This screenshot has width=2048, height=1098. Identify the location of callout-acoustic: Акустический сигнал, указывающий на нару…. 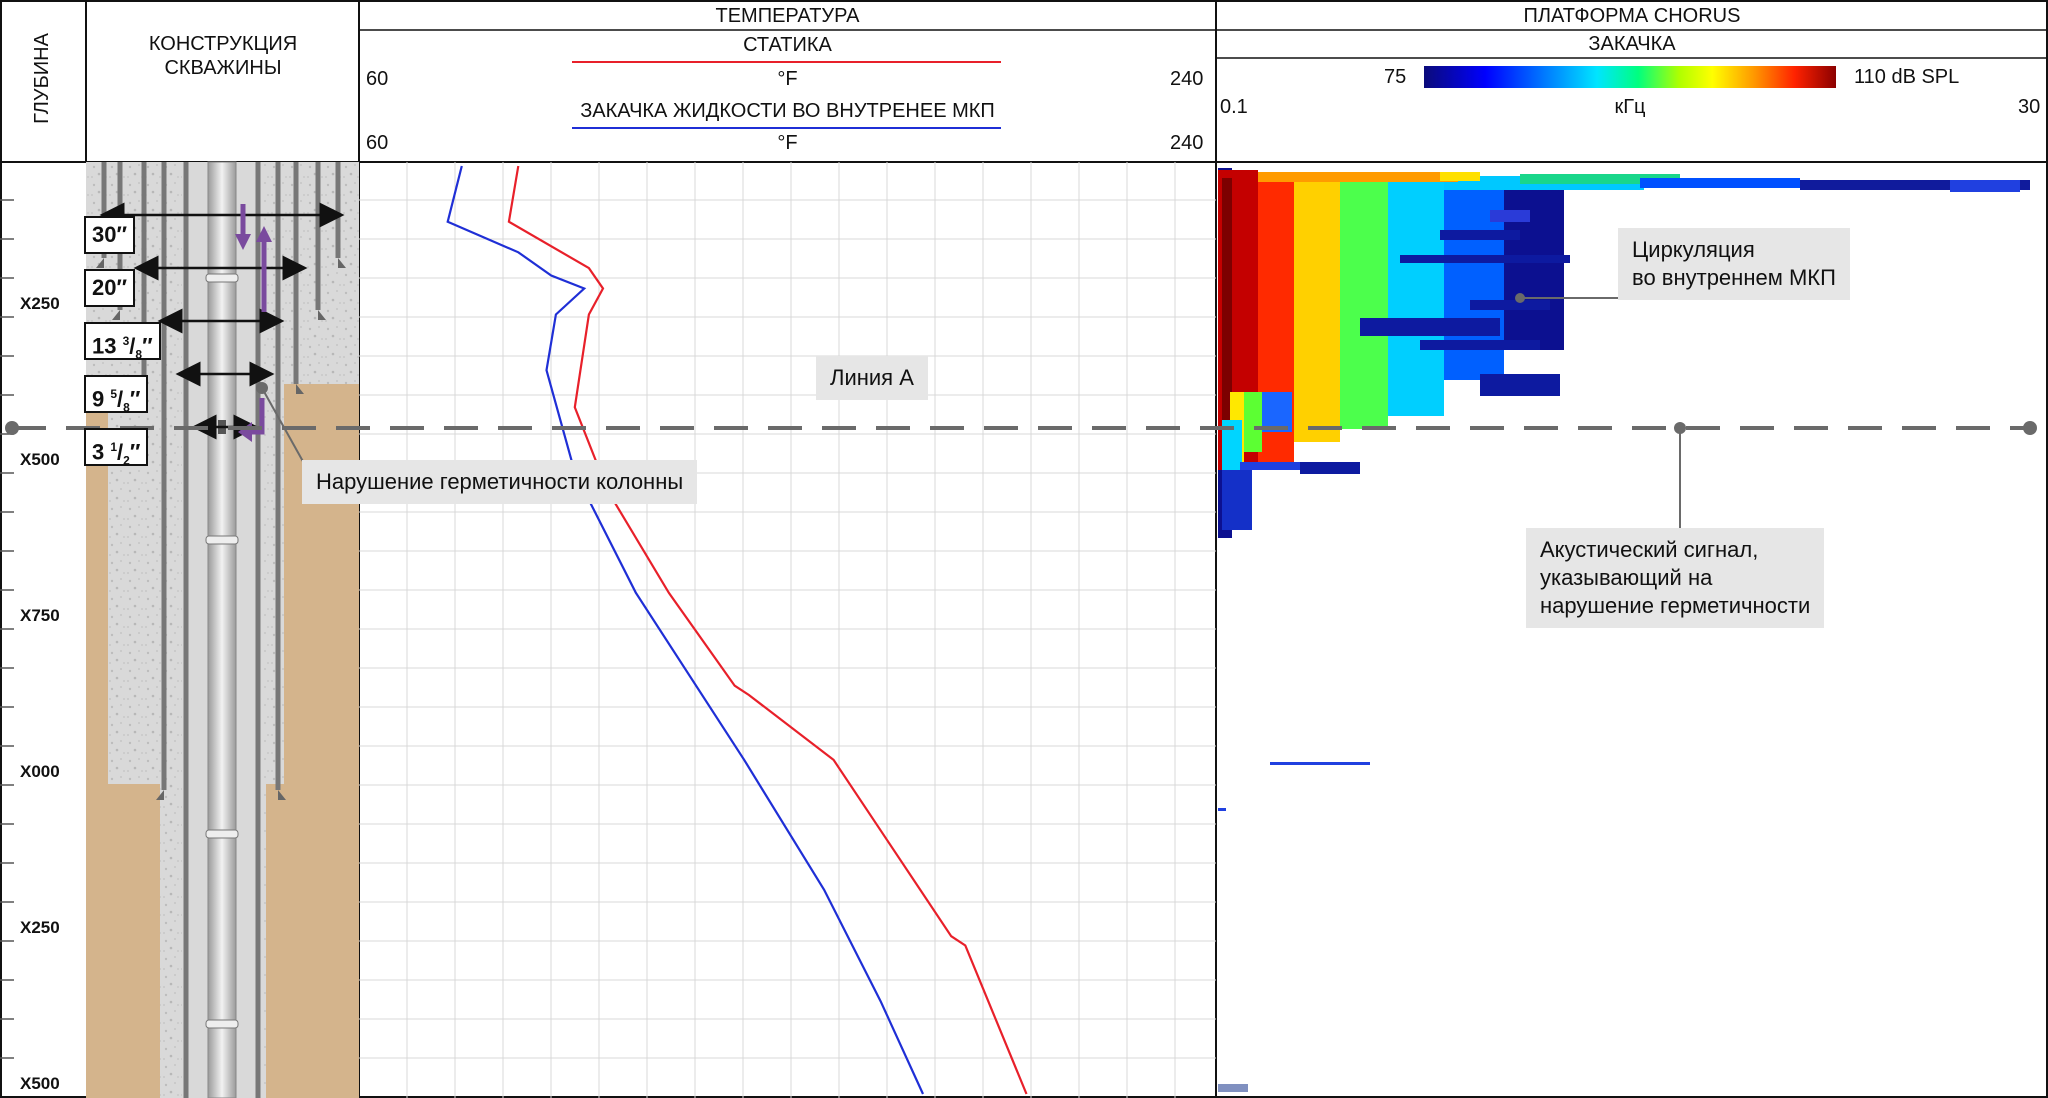
(1675, 578).